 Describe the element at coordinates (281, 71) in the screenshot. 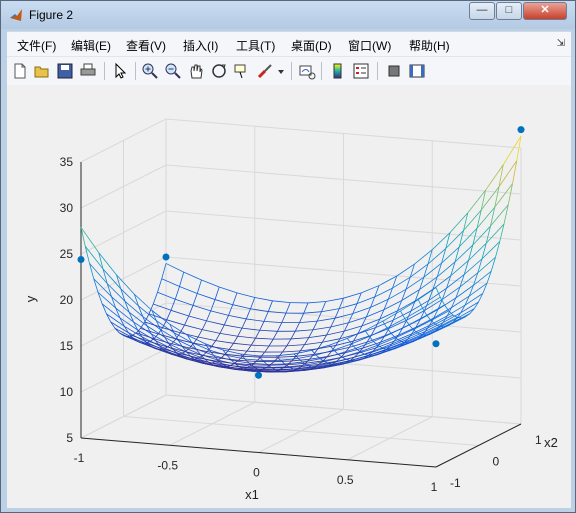

I see `brush-dropdown-icon` at that location.